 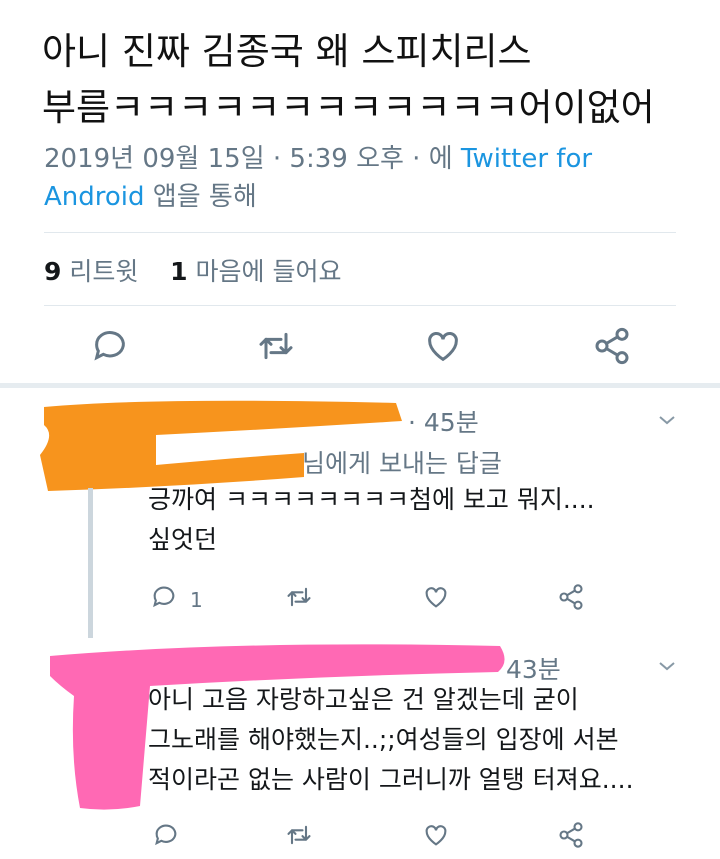 I want to click on reply-text-line: 아니 고음 자랑하고싶은 건 알겠는데 굳이, so click(x=363, y=699).